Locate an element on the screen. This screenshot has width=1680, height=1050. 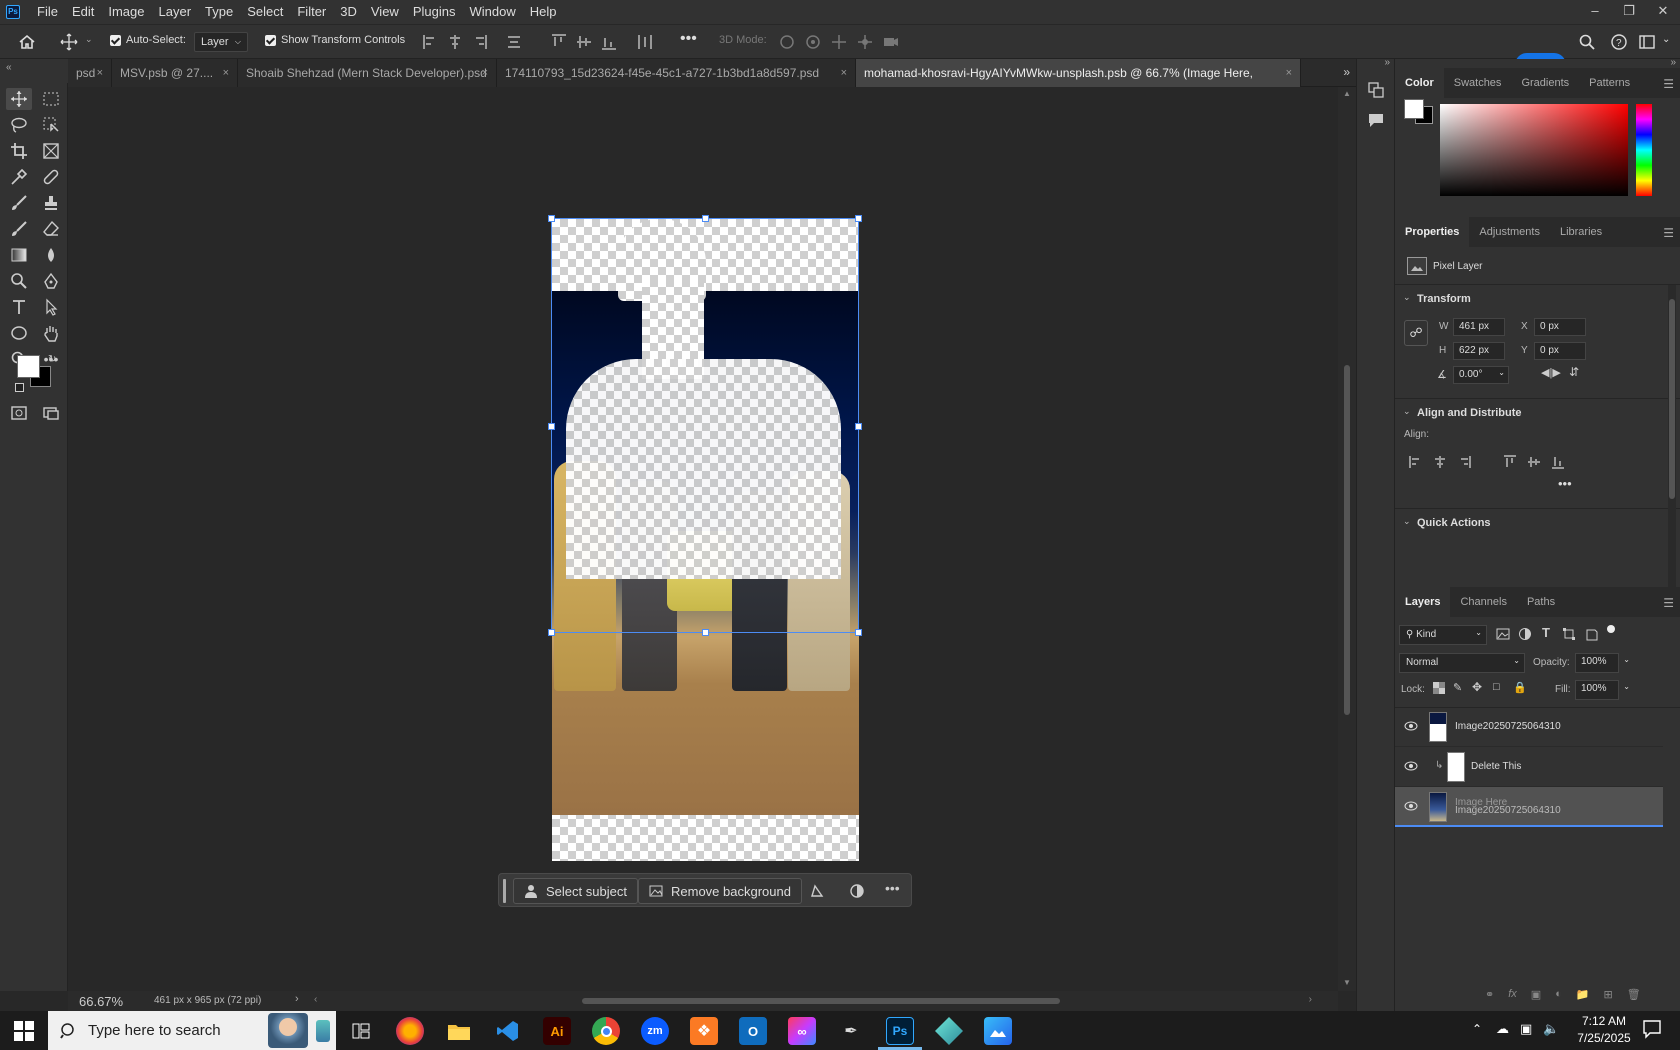
more-align-options-icon: ••• is located at coordinates (1565, 483).